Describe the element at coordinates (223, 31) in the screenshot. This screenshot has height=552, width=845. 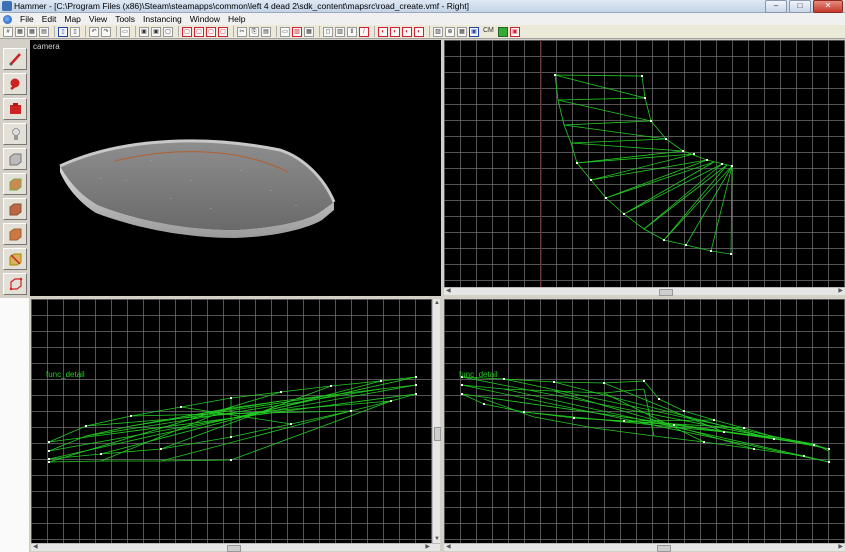
I see `autosave-icon: ▢` at that location.